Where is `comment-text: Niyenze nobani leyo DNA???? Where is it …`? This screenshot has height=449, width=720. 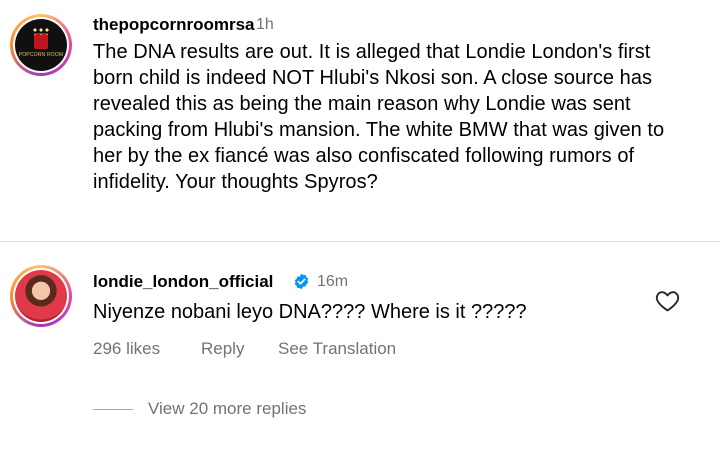 comment-text: Niyenze nobani leyo DNA???? Where is it … is located at coordinates (310, 312).